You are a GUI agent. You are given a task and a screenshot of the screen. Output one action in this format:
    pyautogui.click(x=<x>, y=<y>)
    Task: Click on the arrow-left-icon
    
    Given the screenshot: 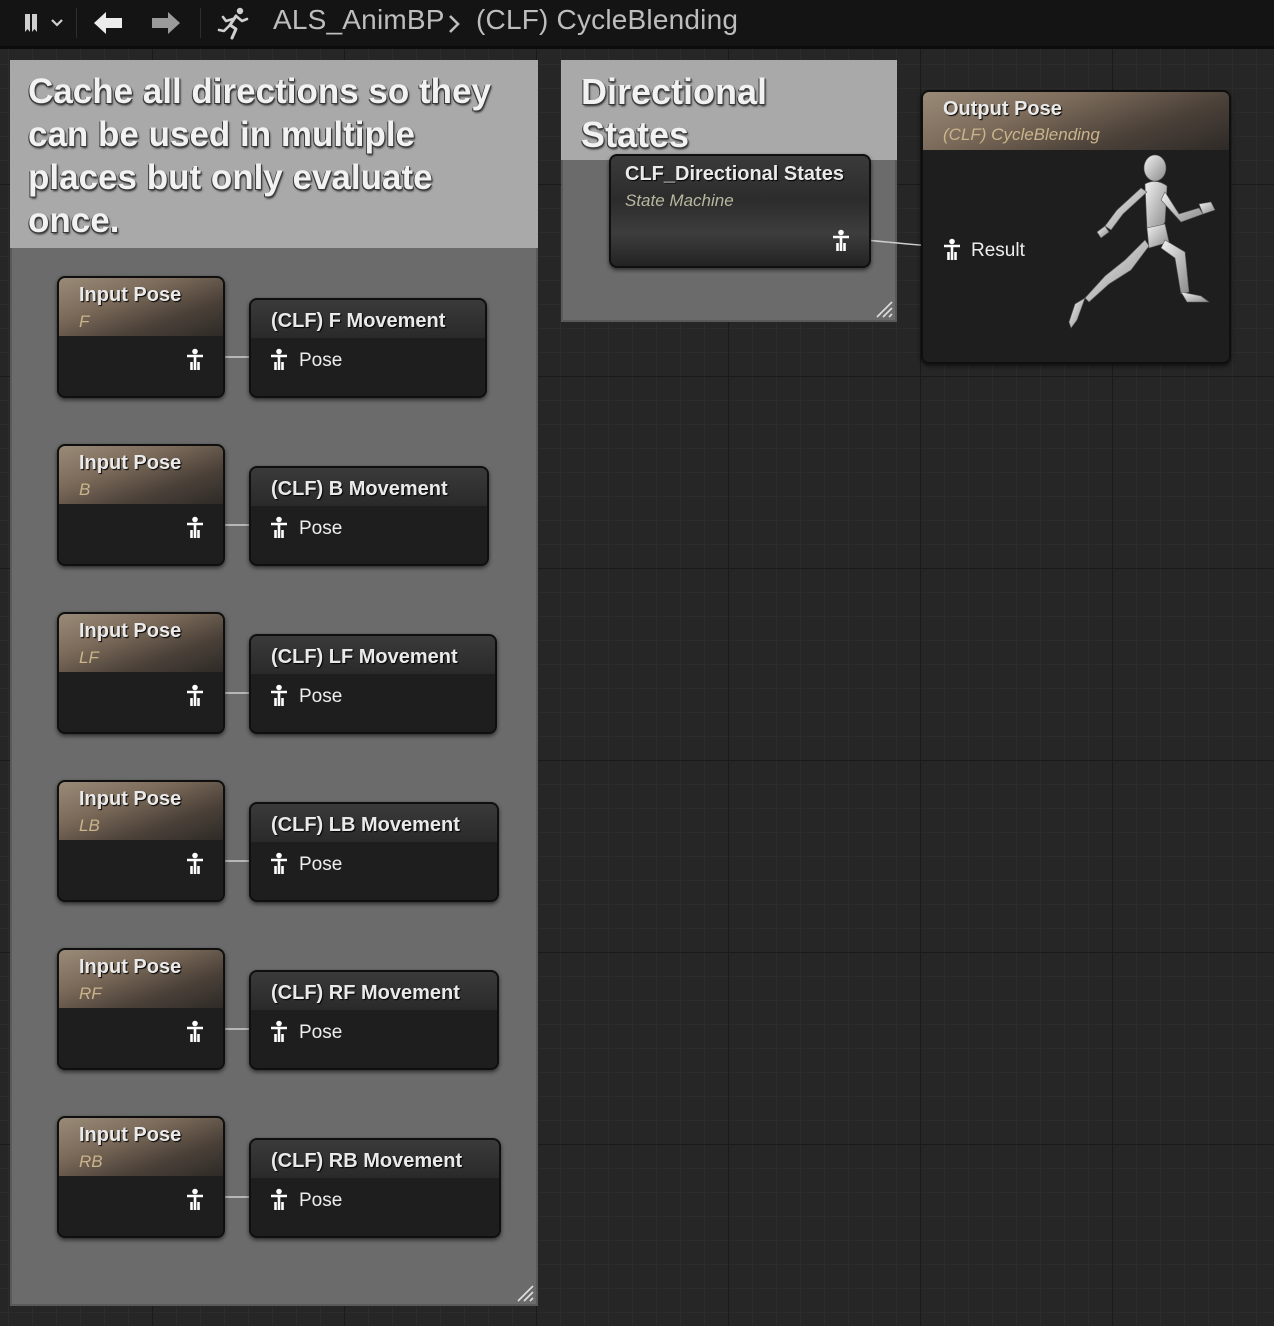 What is the action you would take?
    pyautogui.click(x=108, y=23)
    